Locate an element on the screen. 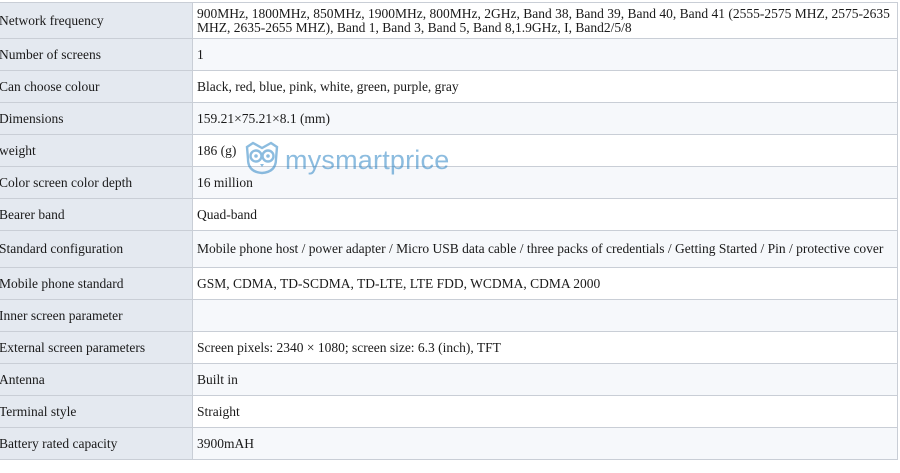  spec-label: Mobile phone standard is located at coordinates (96, 283).